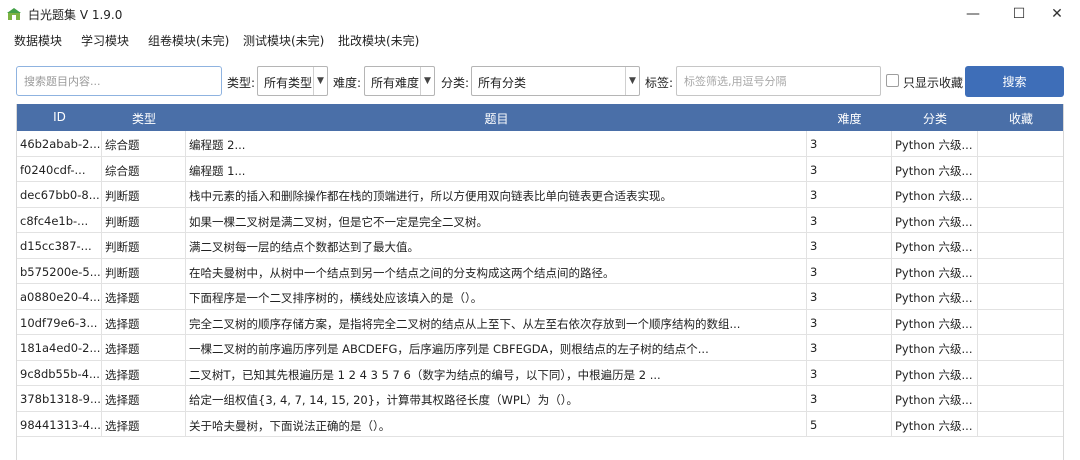  What do you see at coordinates (496, 118) in the screenshot?
I see `header-question: 题目` at bounding box center [496, 118].